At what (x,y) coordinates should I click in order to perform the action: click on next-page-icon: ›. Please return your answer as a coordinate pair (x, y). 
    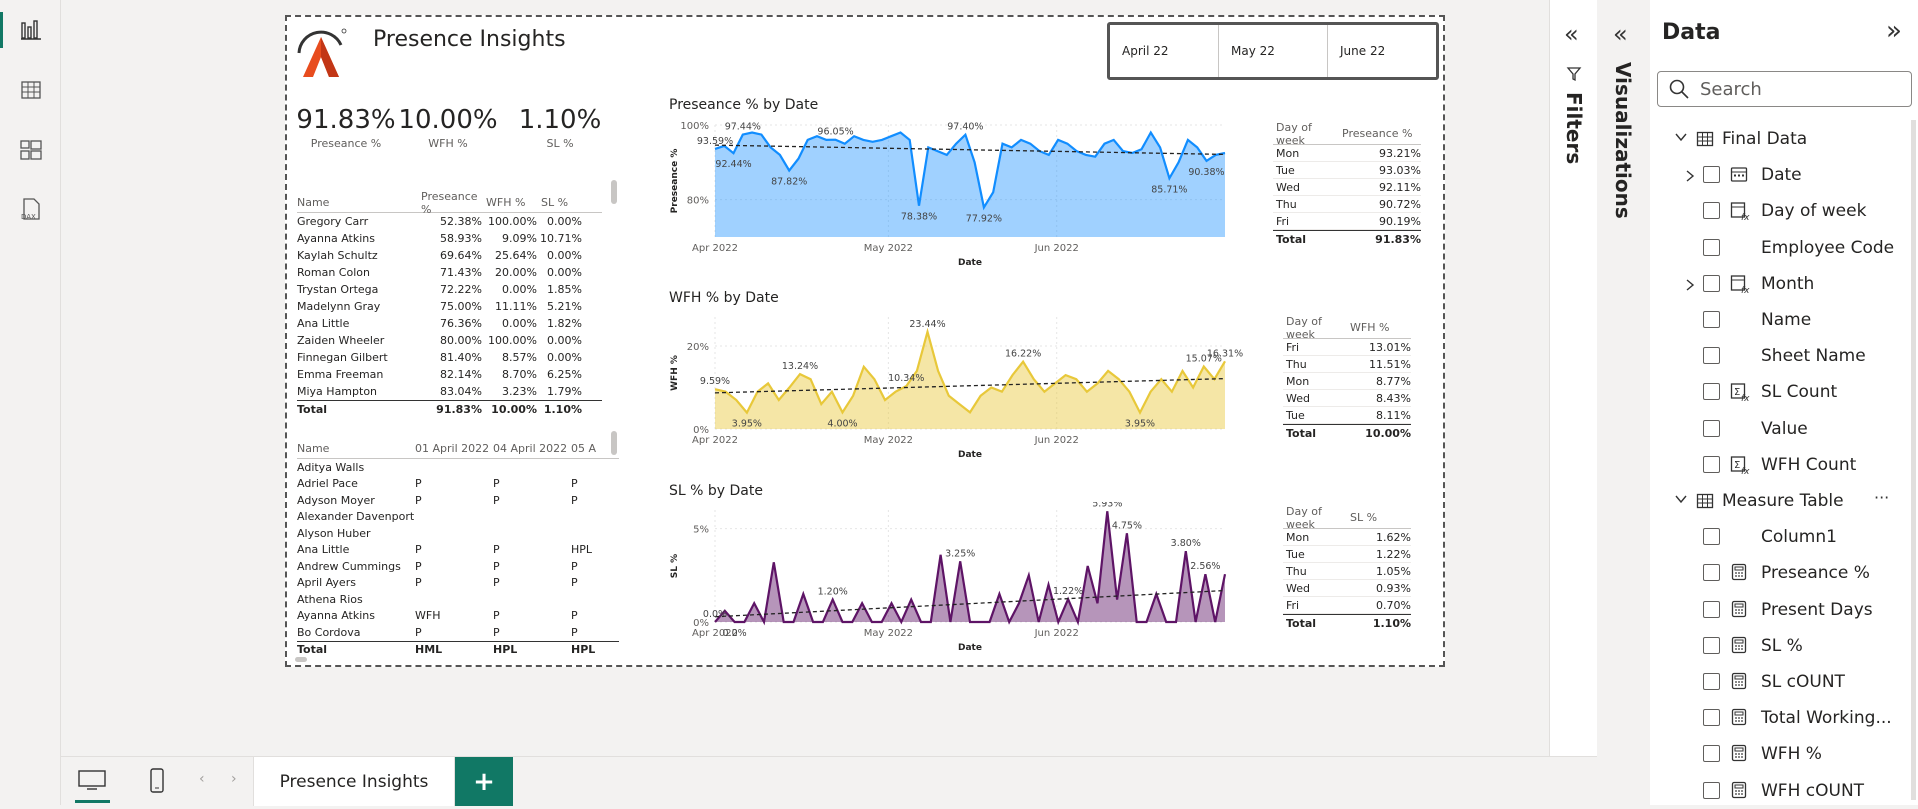
    Looking at the image, I should click on (234, 779).